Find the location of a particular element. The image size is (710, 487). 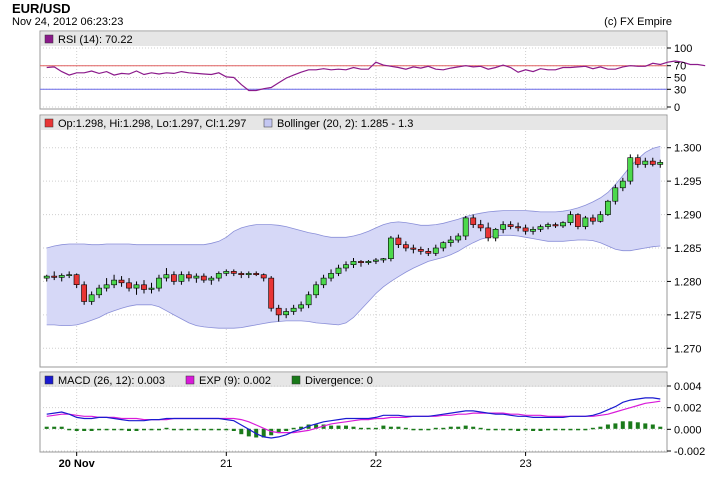

exp-legend-swatch is located at coordinates (190, 380).